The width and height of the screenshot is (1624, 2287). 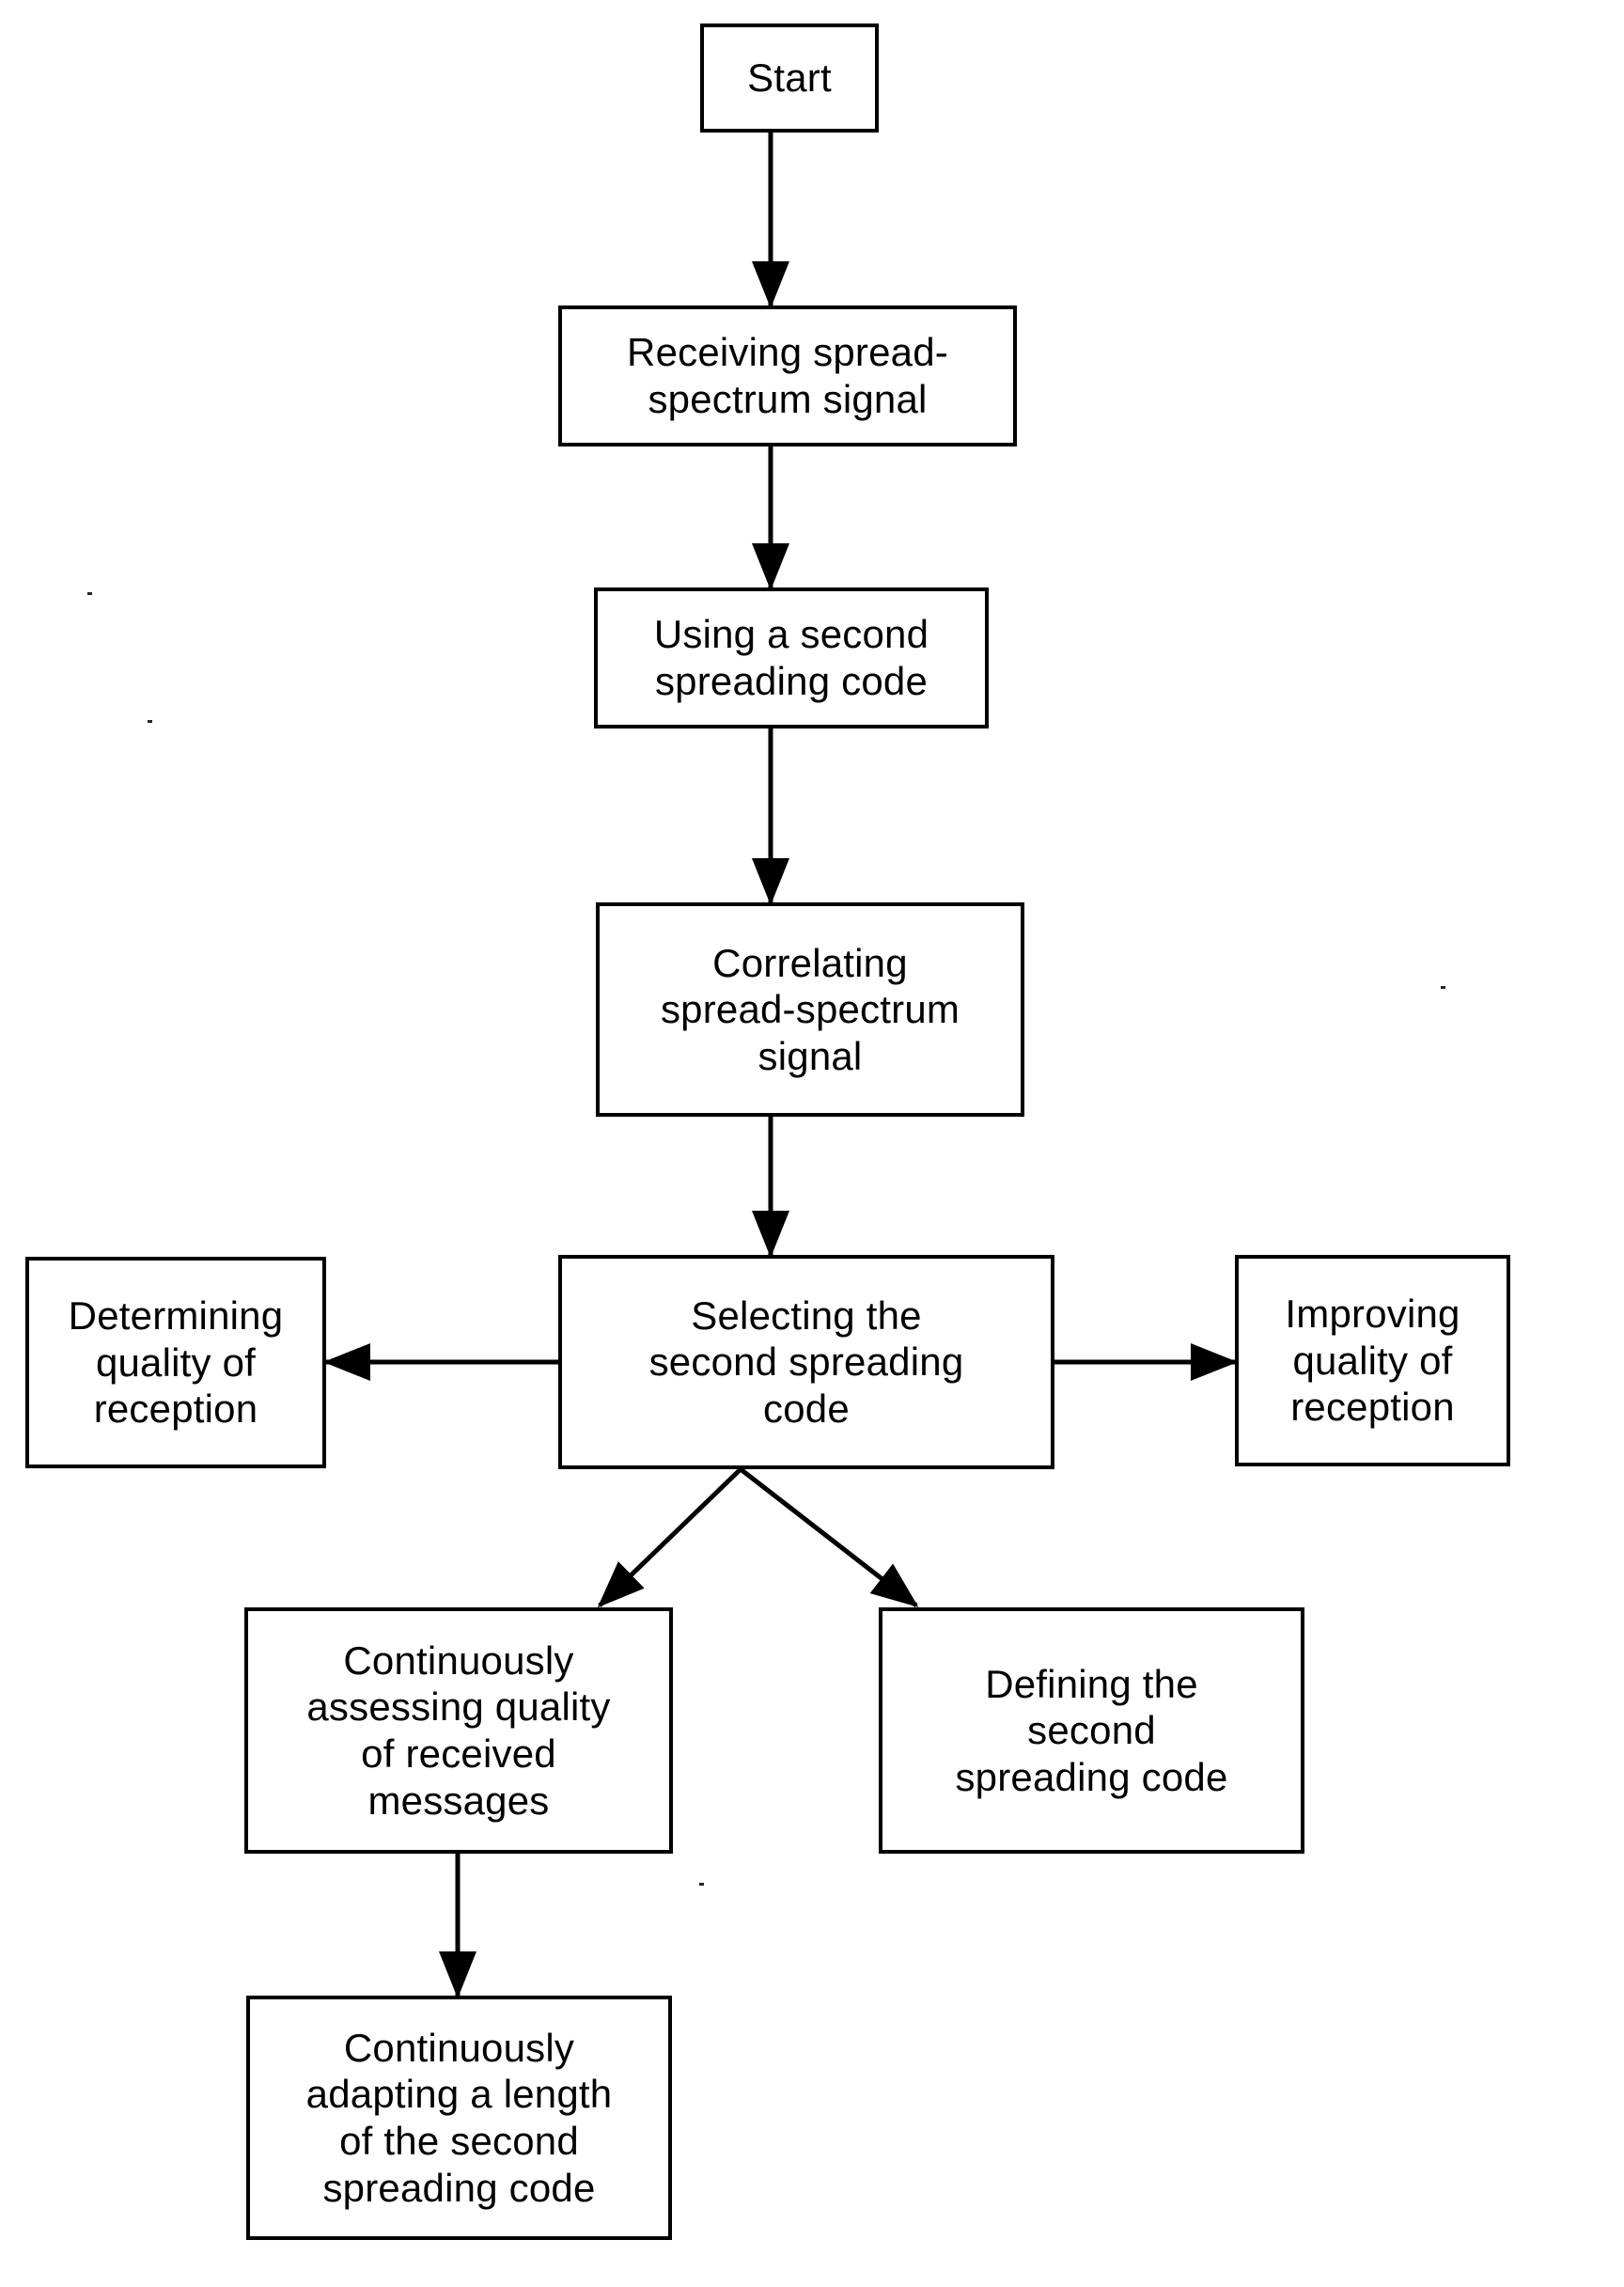 I want to click on node-correlating-spread-spectrum-signal: Correlating spread-spectrum signal, so click(x=810, y=1010).